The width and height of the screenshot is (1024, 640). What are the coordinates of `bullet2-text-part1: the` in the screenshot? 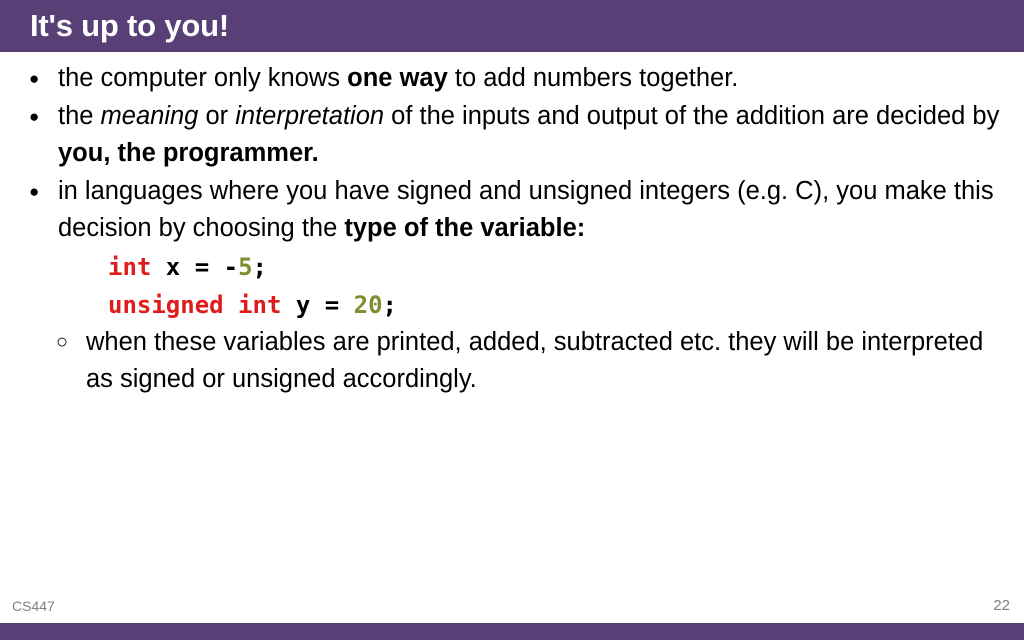 It's located at (79, 115).